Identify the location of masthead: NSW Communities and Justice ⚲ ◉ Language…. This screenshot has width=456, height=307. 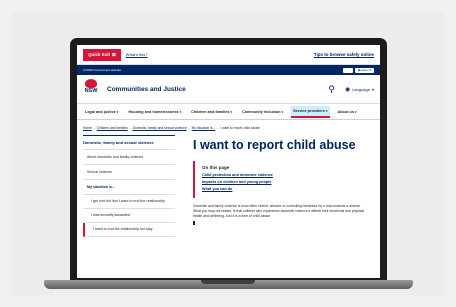
(228, 89).